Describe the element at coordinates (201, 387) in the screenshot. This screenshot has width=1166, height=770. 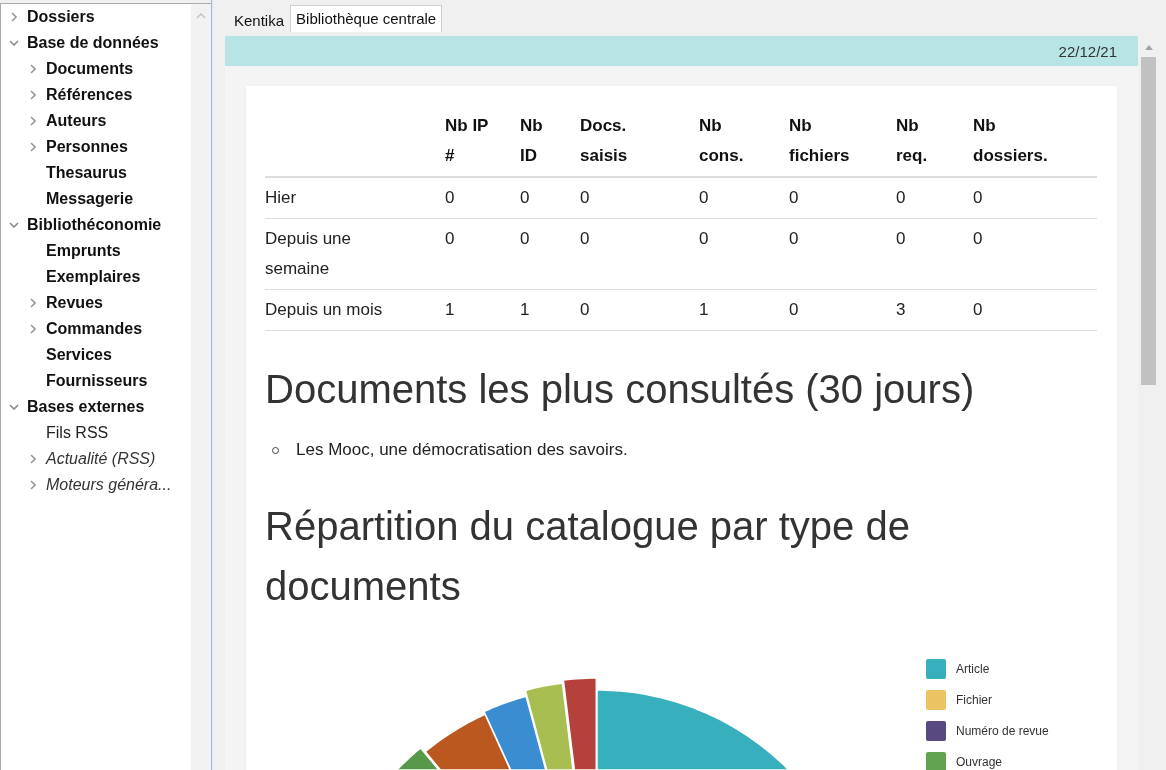
I see `scrollbar` at that location.